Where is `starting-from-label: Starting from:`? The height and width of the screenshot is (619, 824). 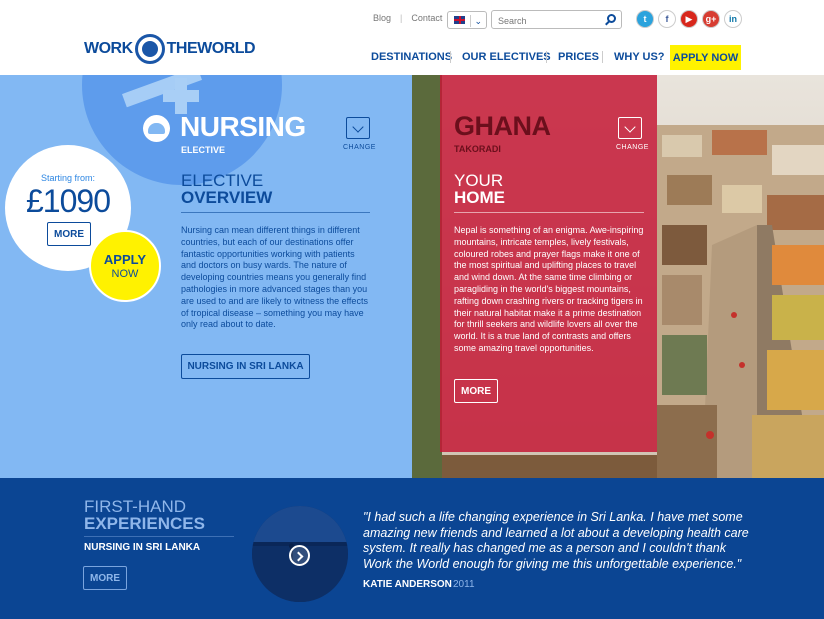 starting-from-label: Starting from: is located at coordinates (68, 178).